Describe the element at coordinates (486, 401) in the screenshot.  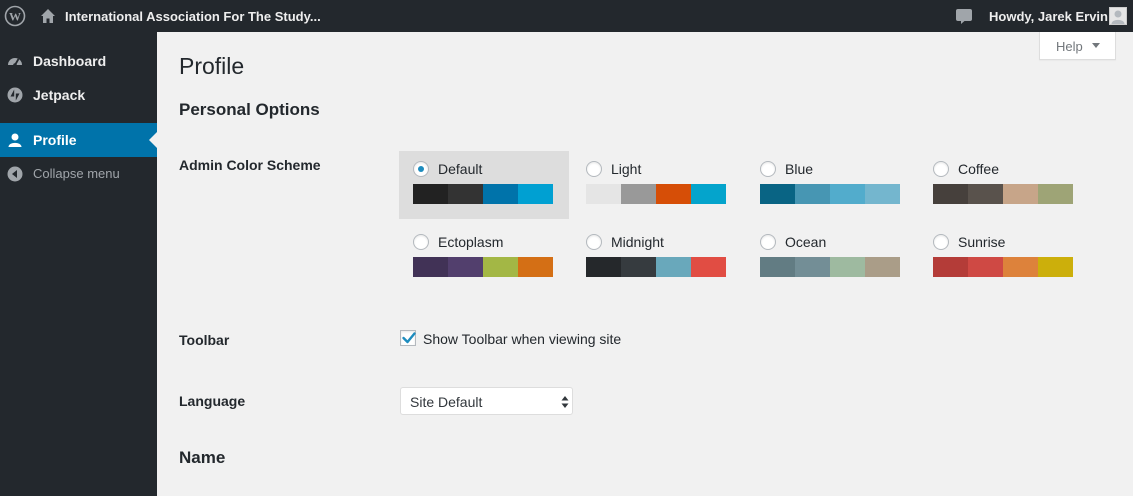
I see `language-select: Site Default` at that location.